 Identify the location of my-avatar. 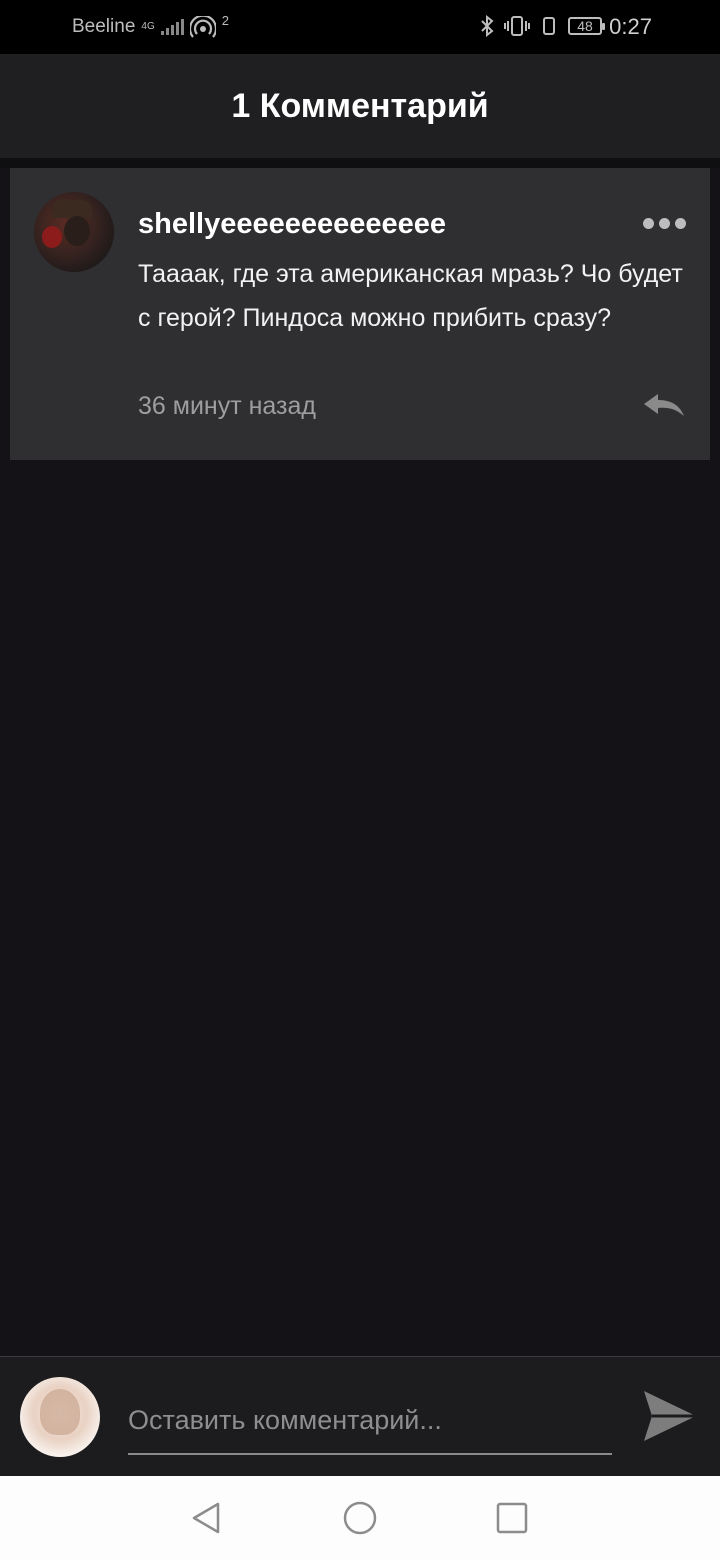
(60, 1417).